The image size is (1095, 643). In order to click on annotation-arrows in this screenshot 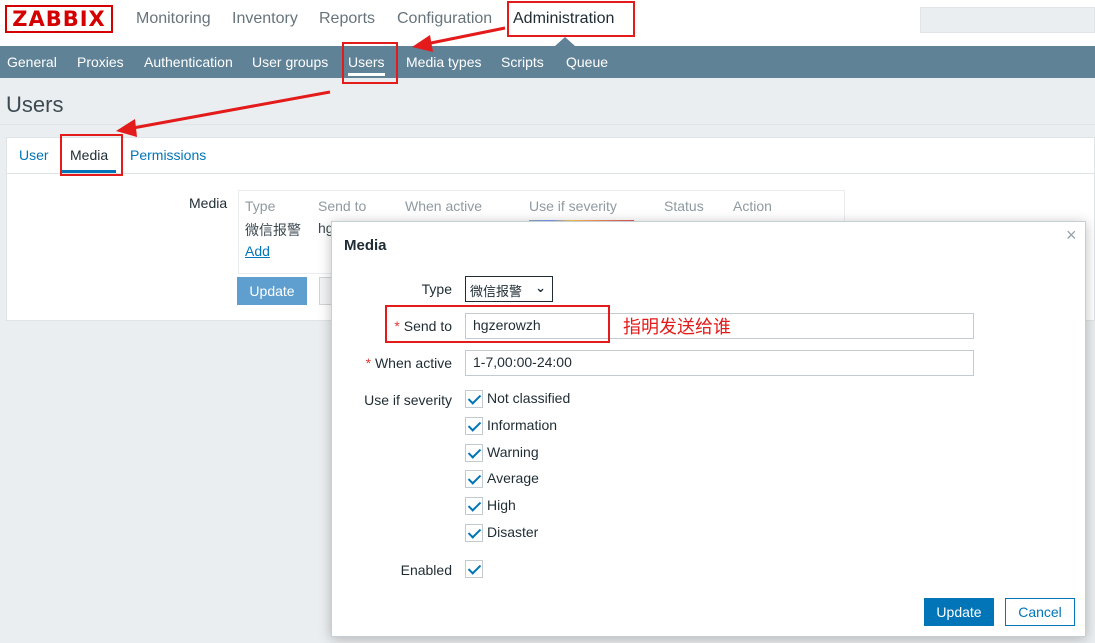, I will do `click(311, 81)`.